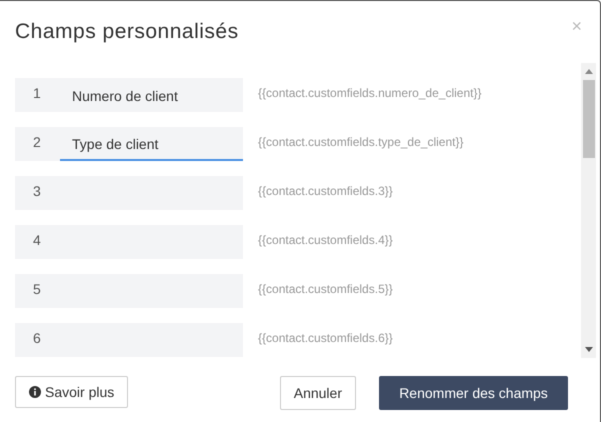 The height and width of the screenshot is (422, 601). I want to click on scroll-up-icon, so click(588, 71).